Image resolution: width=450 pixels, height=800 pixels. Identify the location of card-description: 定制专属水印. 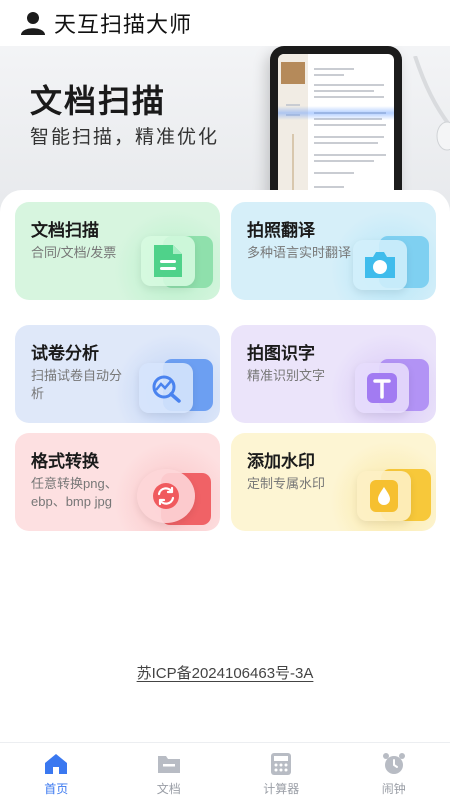
(286, 483).